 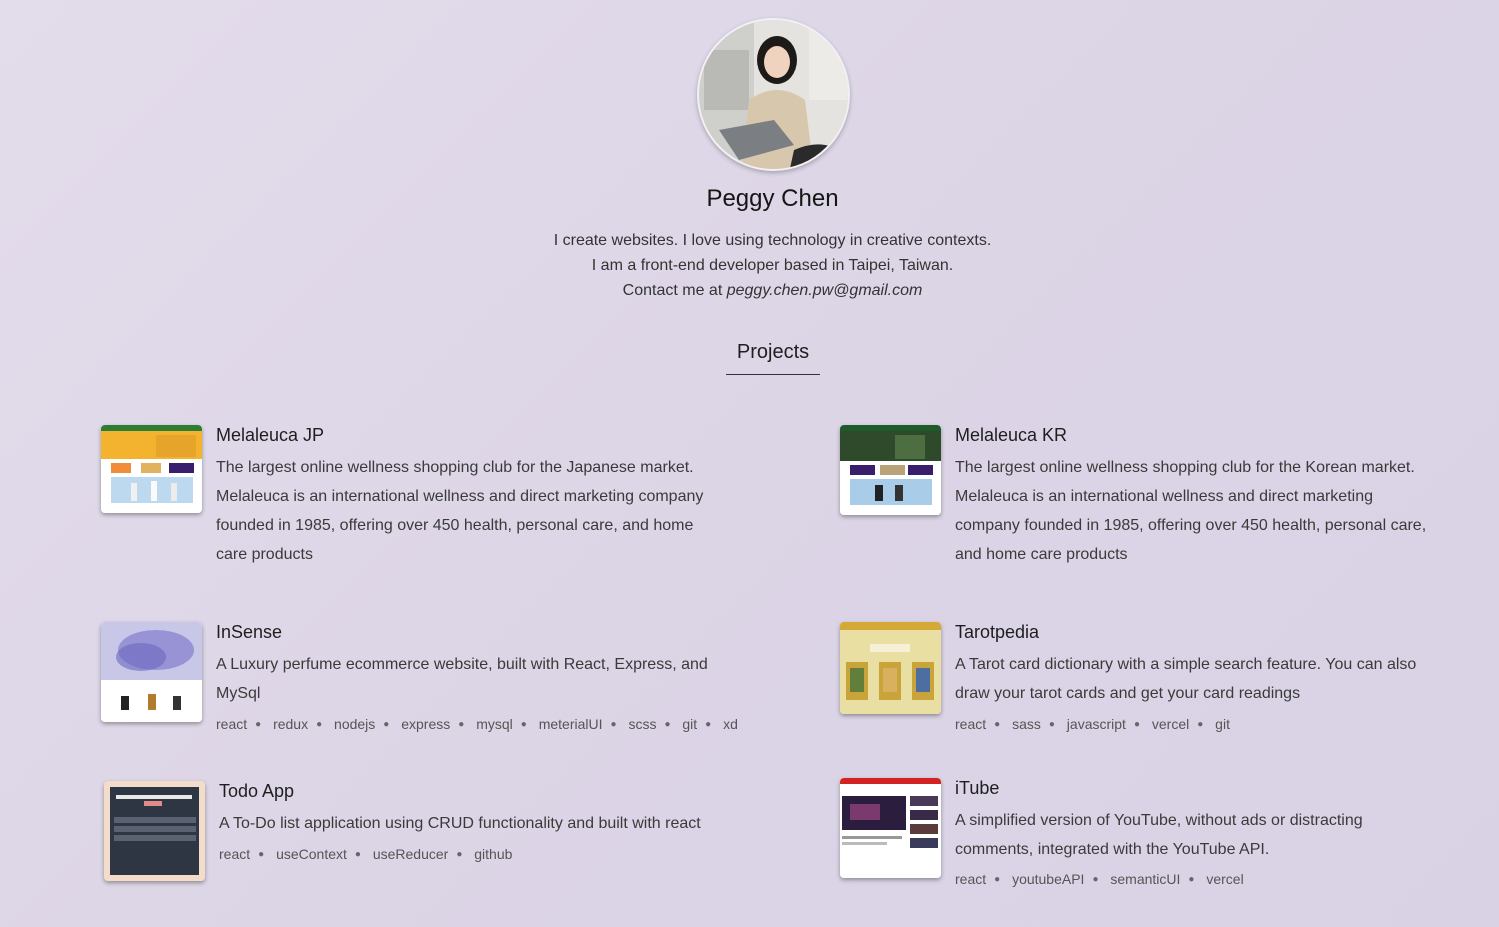 I want to click on tag: express, so click(x=426, y=724).